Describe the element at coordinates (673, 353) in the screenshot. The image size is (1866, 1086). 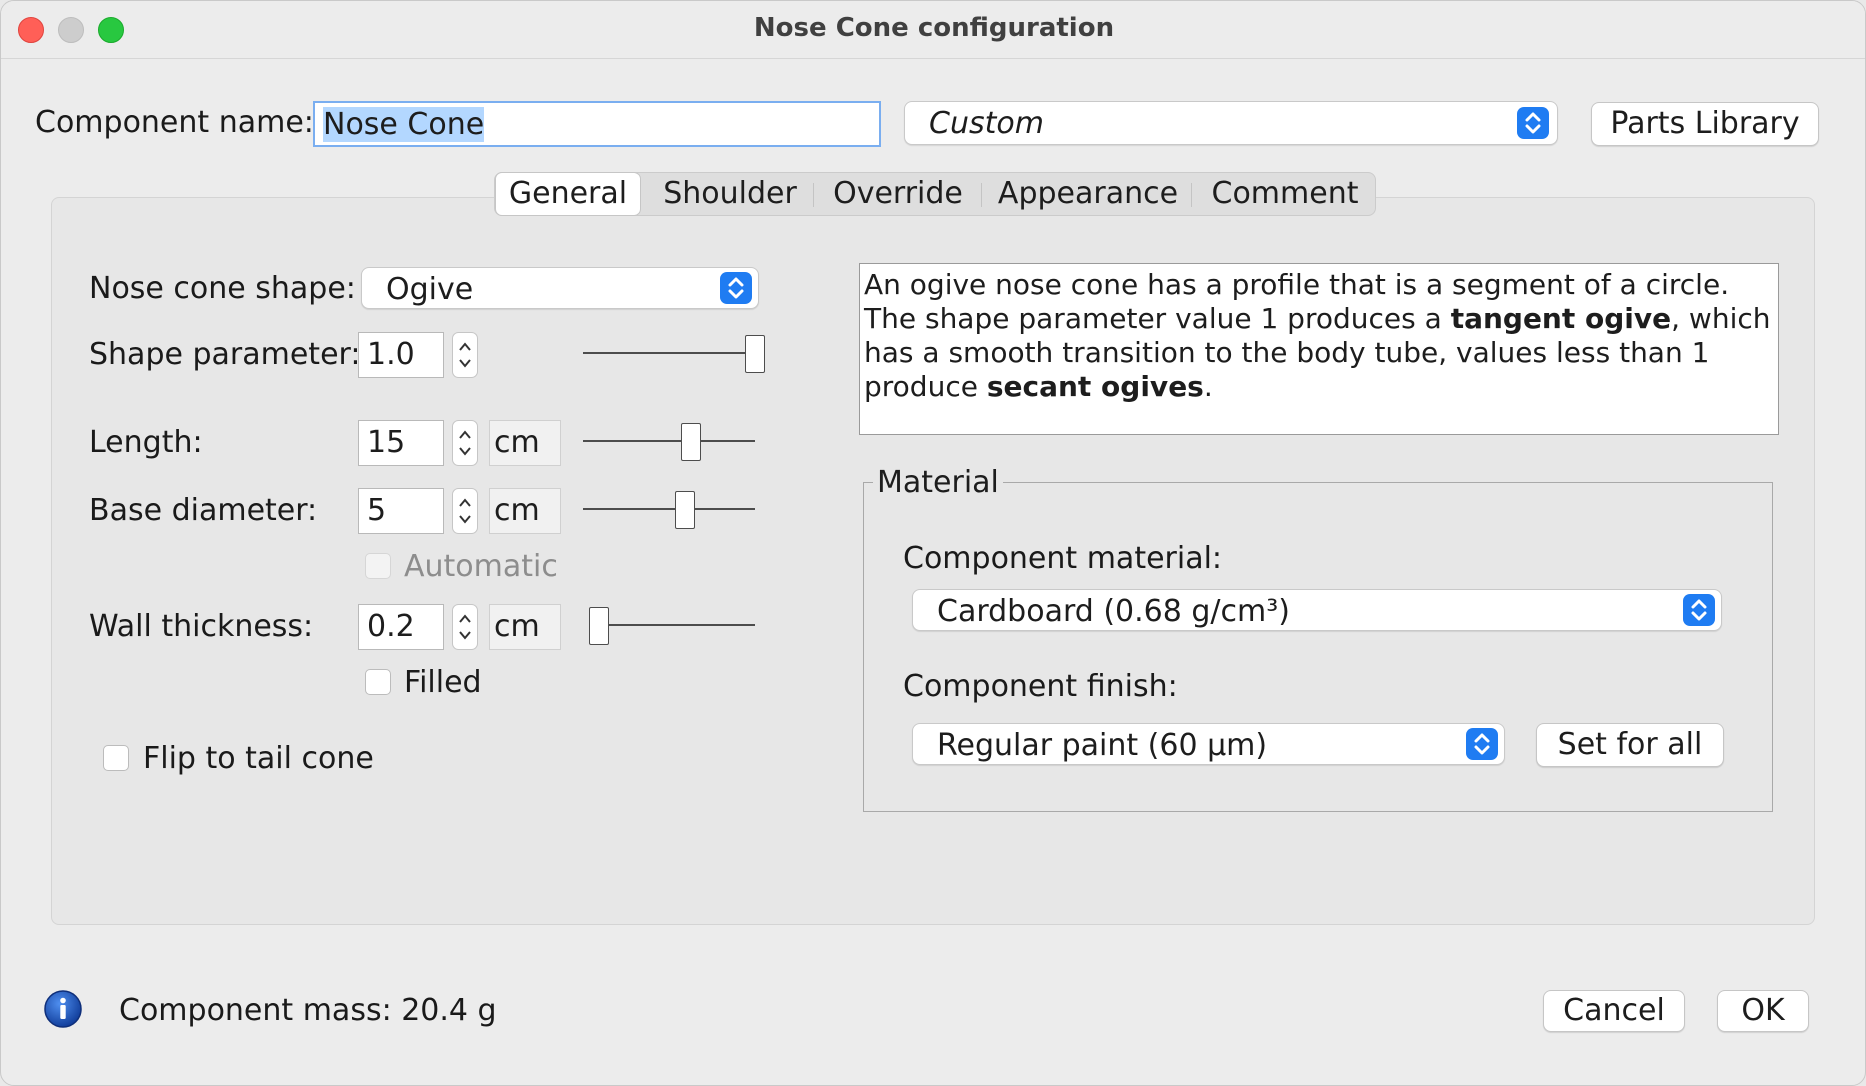
I see `shape-parameter-slider-track` at that location.